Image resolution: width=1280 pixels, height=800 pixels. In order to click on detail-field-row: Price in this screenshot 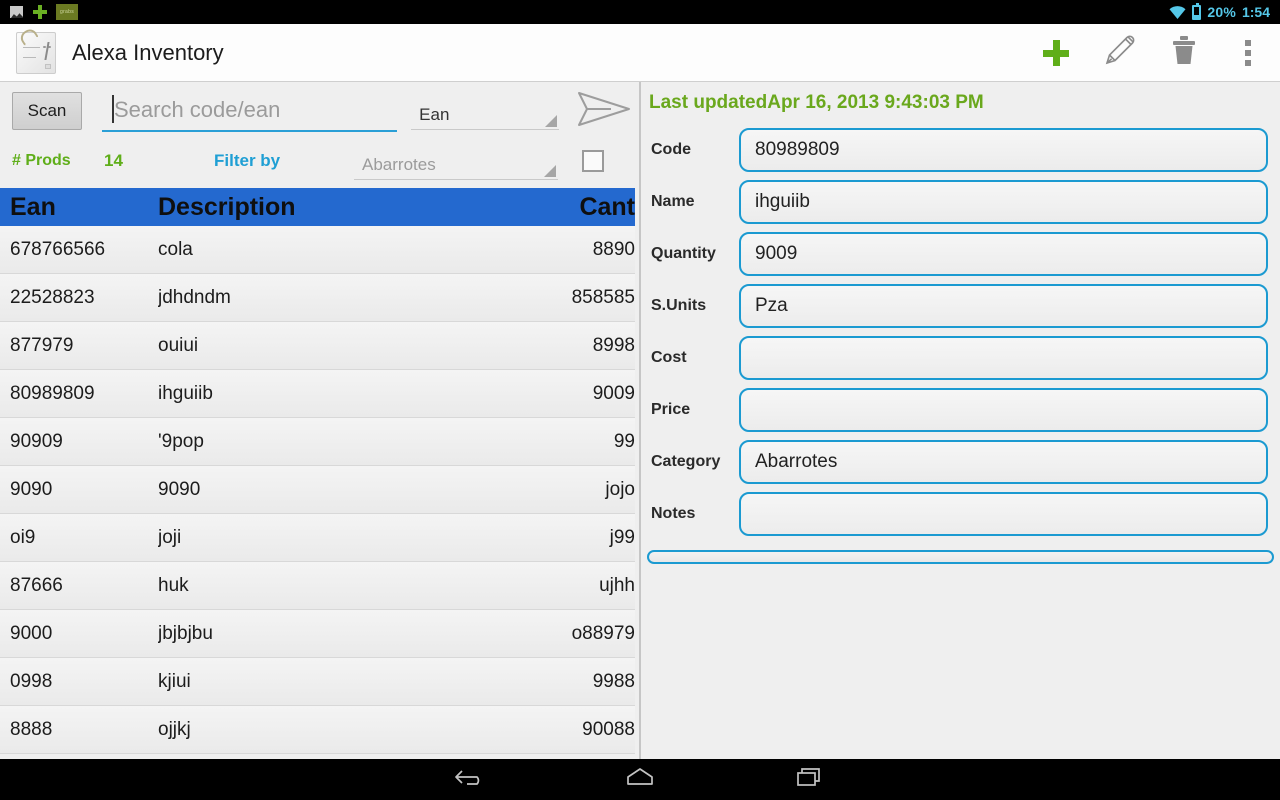, I will do `click(958, 410)`.